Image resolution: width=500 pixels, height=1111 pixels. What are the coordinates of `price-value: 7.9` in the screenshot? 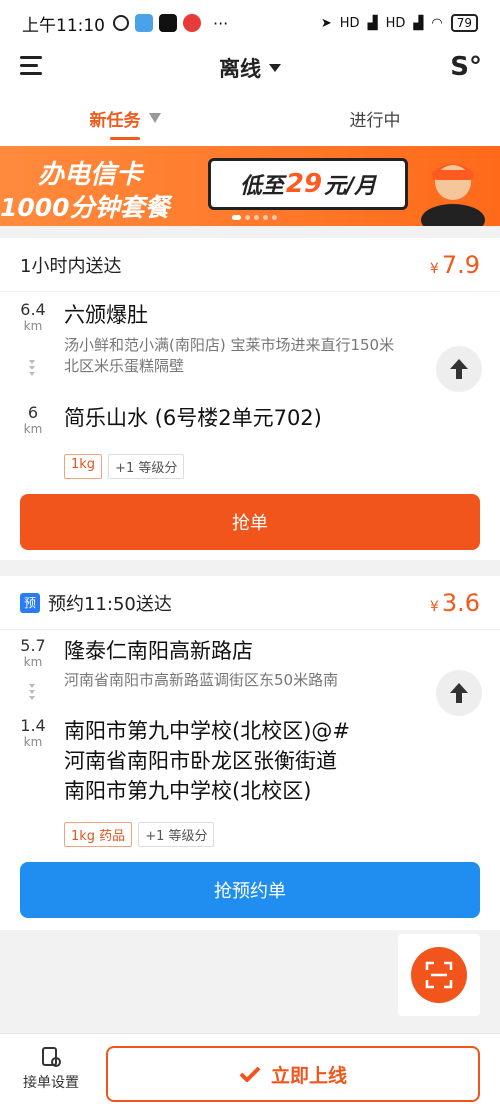 It's located at (460, 264).